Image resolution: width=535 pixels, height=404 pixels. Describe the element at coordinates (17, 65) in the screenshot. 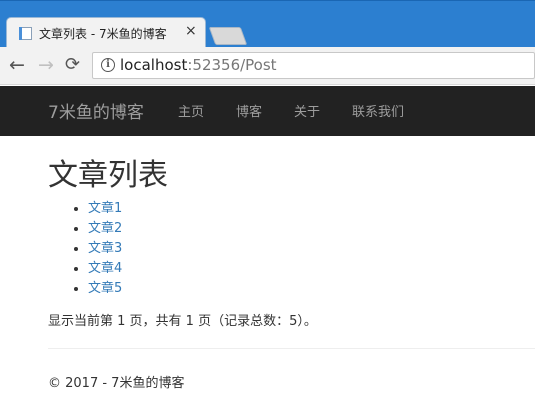

I see `arrow-left-icon: ←` at that location.